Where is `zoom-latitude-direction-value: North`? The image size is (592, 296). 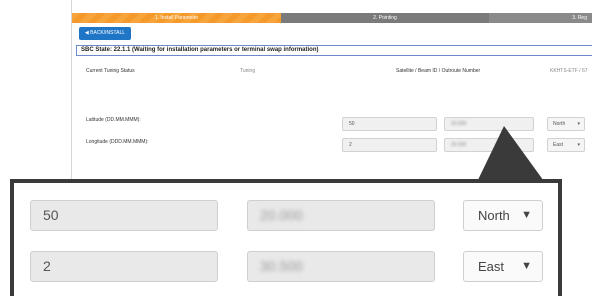 zoom-latitude-direction-value: North is located at coordinates (494, 215).